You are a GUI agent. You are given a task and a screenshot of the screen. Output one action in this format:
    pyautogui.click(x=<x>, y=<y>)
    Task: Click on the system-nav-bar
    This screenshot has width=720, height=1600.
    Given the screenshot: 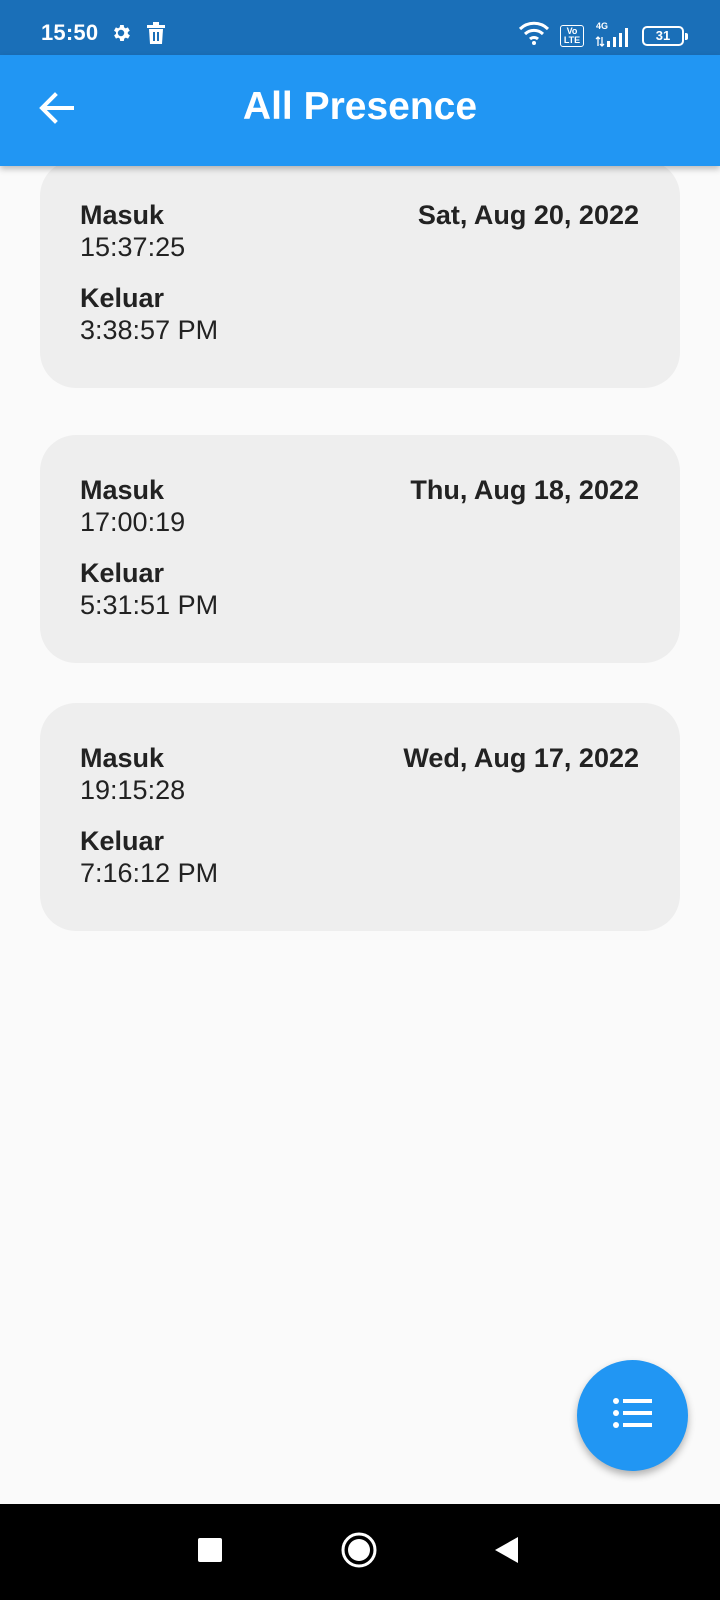 What is the action you would take?
    pyautogui.click(x=360, y=1552)
    